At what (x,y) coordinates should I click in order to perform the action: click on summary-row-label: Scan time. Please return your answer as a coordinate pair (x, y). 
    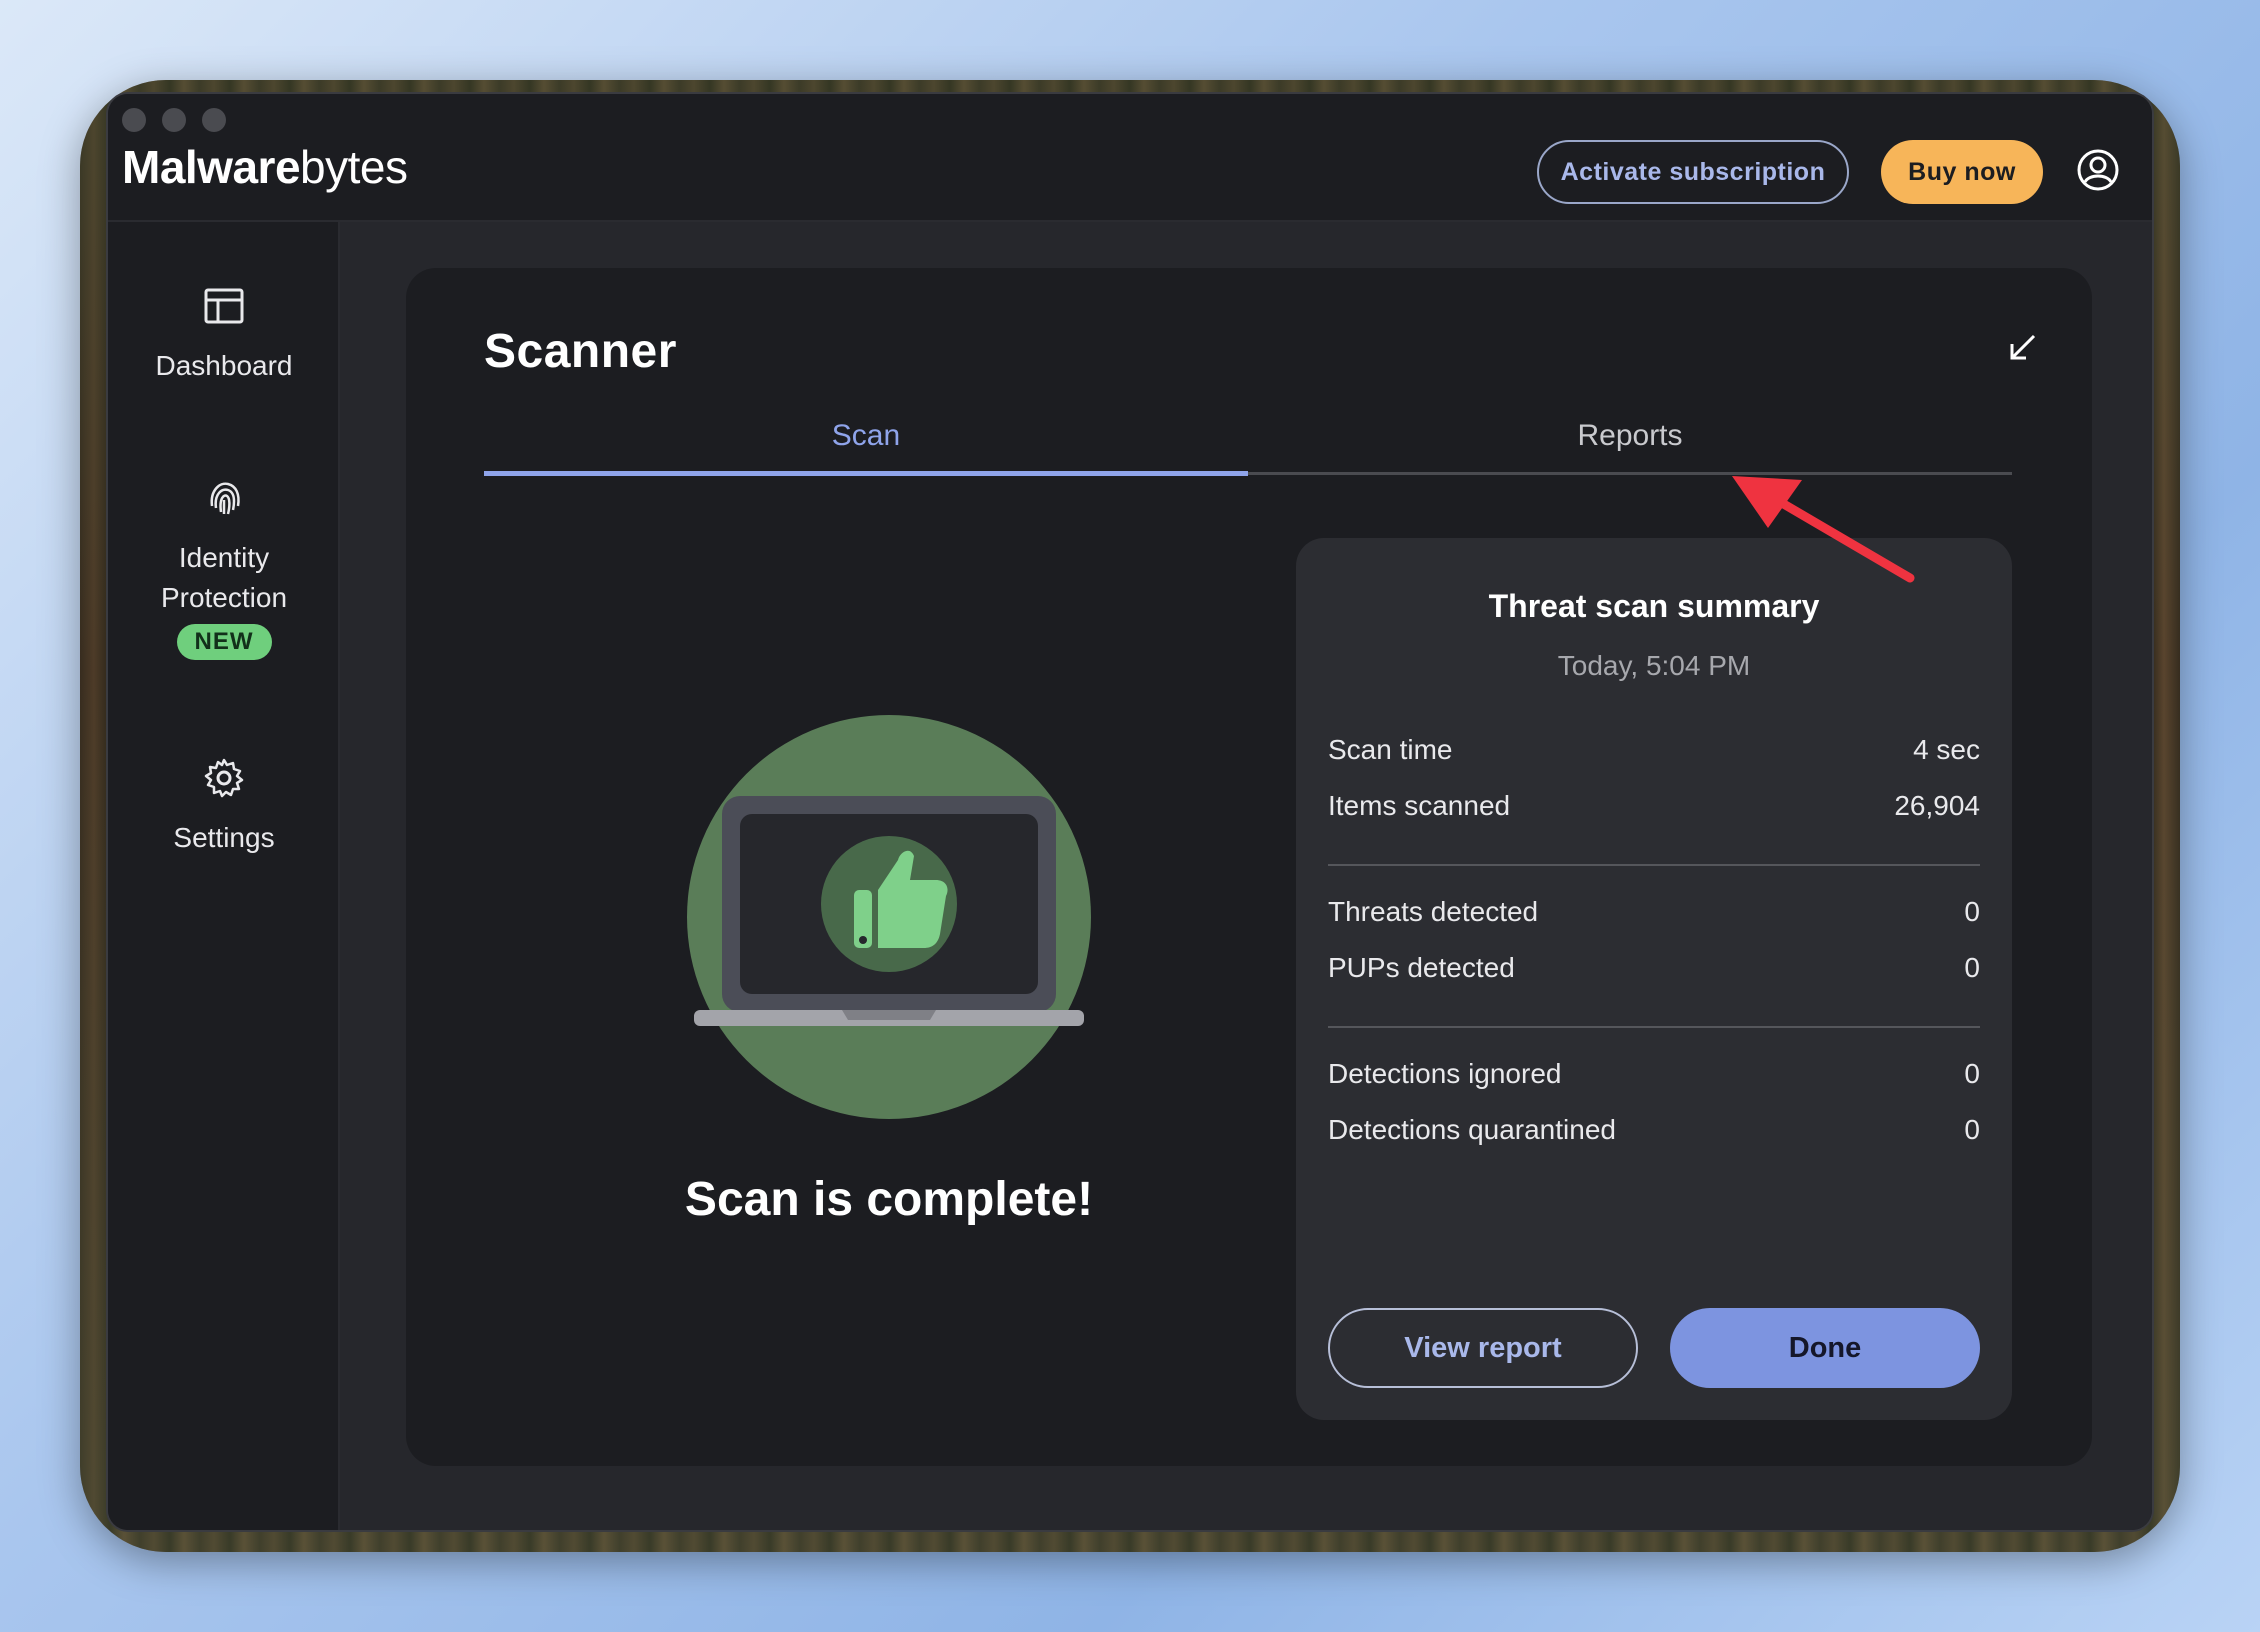
    Looking at the image, I should click on (1390, 749).